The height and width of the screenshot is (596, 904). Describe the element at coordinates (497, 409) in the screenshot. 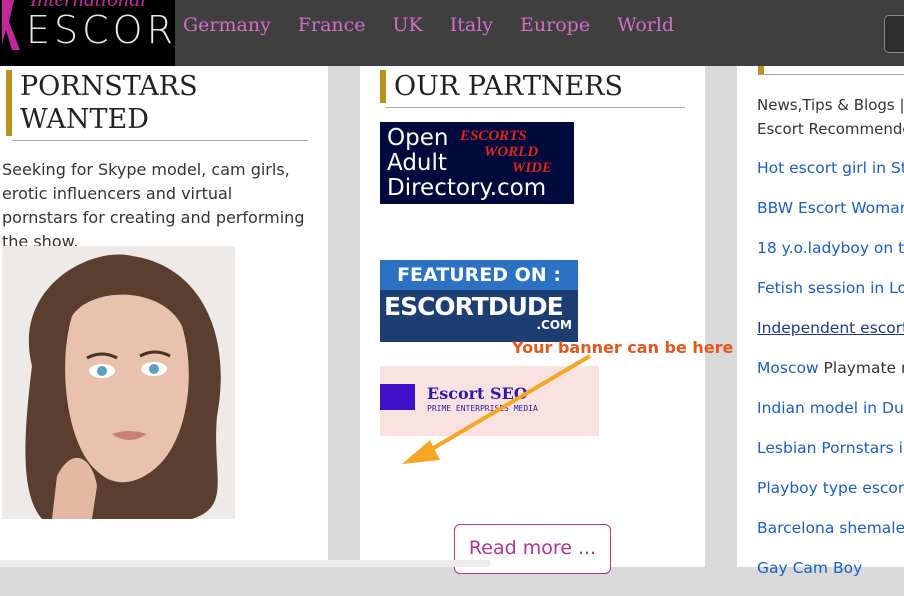

I see `arrow-icon` at that location.